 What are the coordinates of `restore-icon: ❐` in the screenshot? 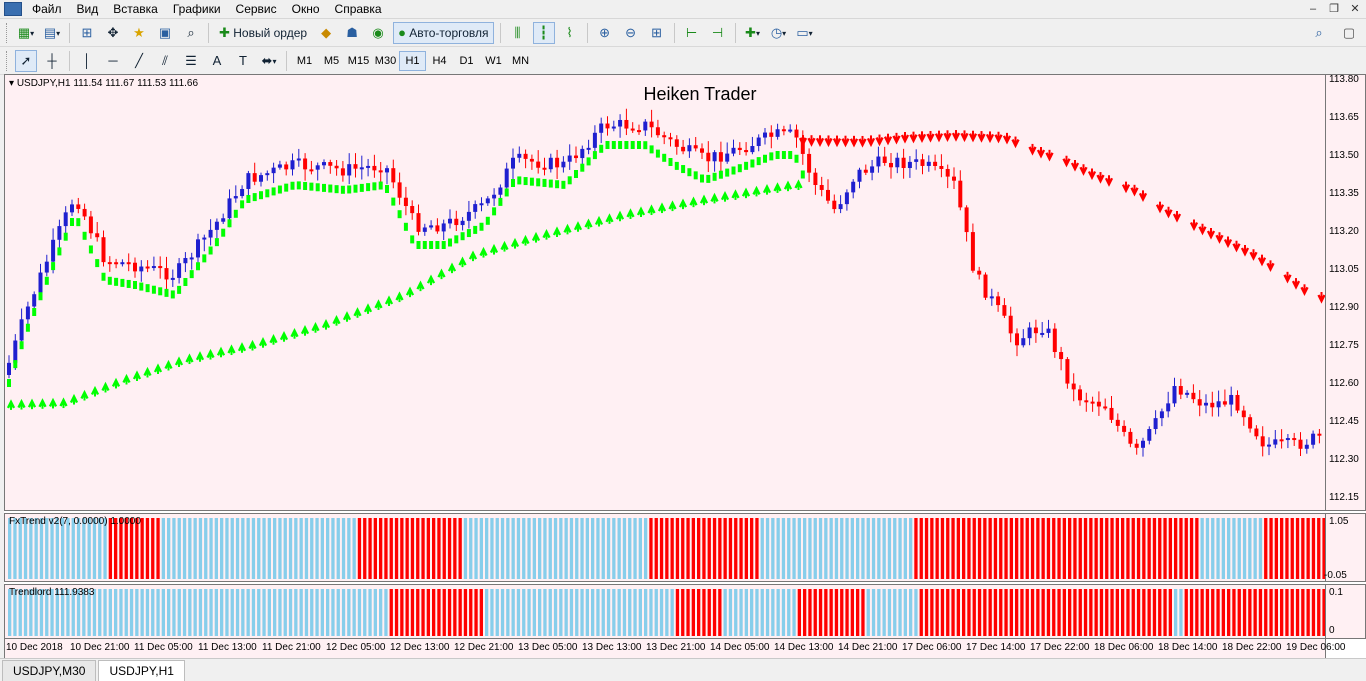 It's located at (1334, 9).